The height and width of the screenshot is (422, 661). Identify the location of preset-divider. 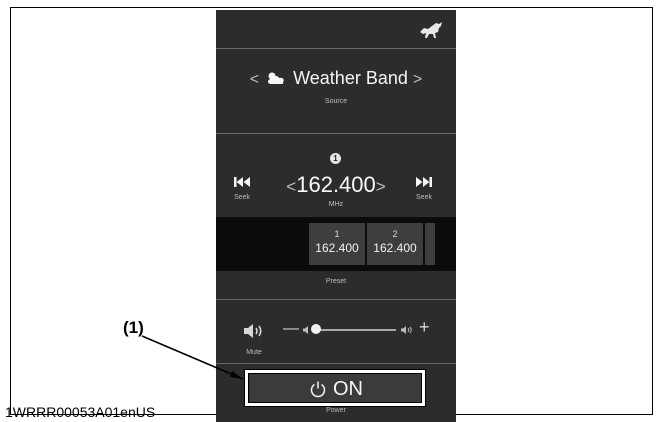
(336, 299).